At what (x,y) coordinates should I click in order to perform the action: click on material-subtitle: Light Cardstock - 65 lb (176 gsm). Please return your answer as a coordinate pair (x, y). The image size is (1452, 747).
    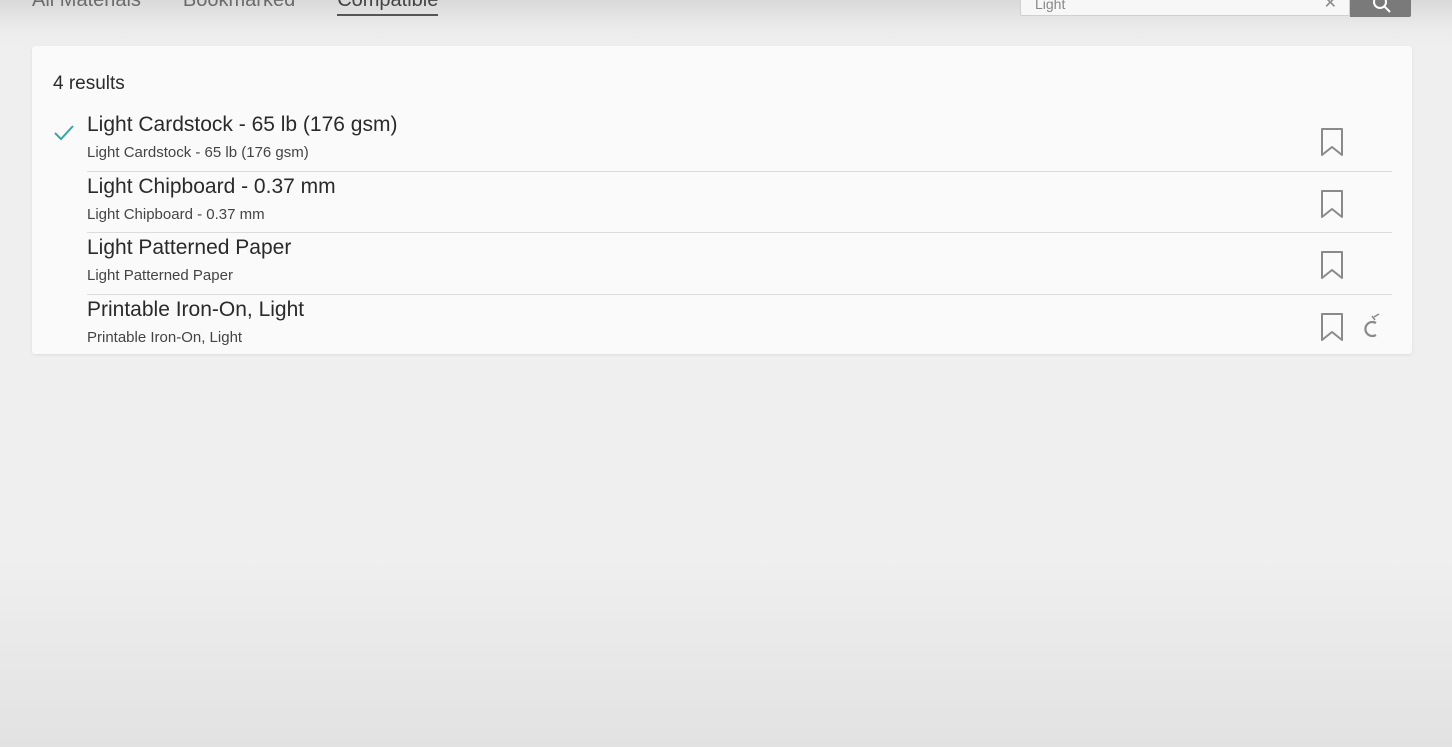
    Looking at the image, I should click on (198, 152).